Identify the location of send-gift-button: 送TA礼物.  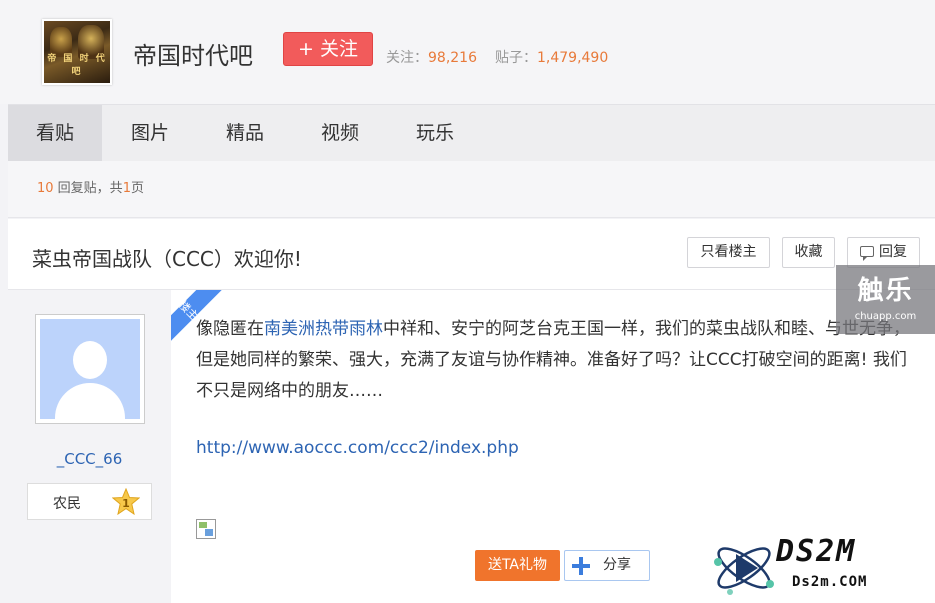
(517, 565).